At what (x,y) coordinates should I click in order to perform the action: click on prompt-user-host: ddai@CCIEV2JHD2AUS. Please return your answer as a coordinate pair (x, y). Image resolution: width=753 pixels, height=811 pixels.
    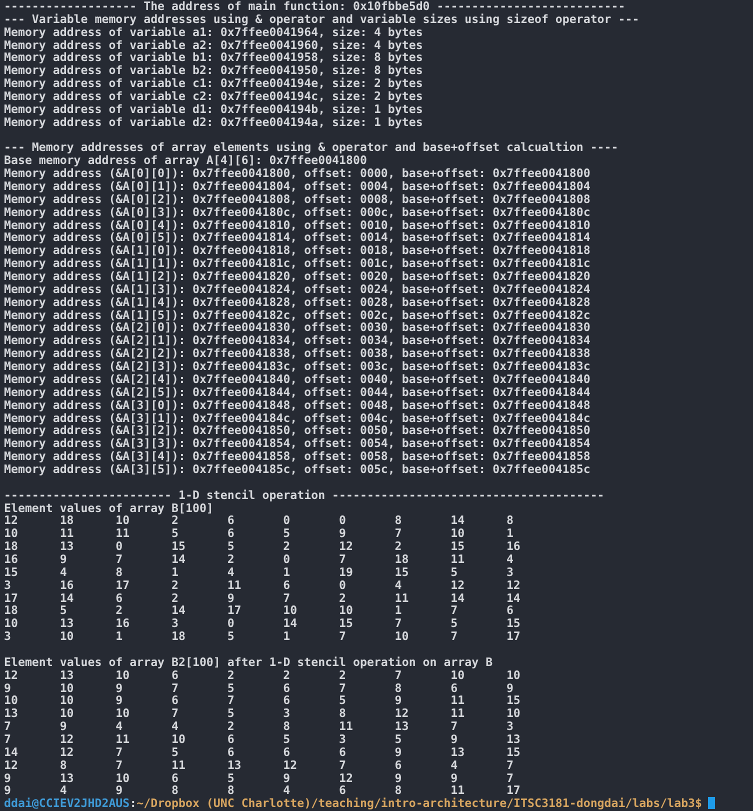
    Looking at the image, I should click on (67, 803).